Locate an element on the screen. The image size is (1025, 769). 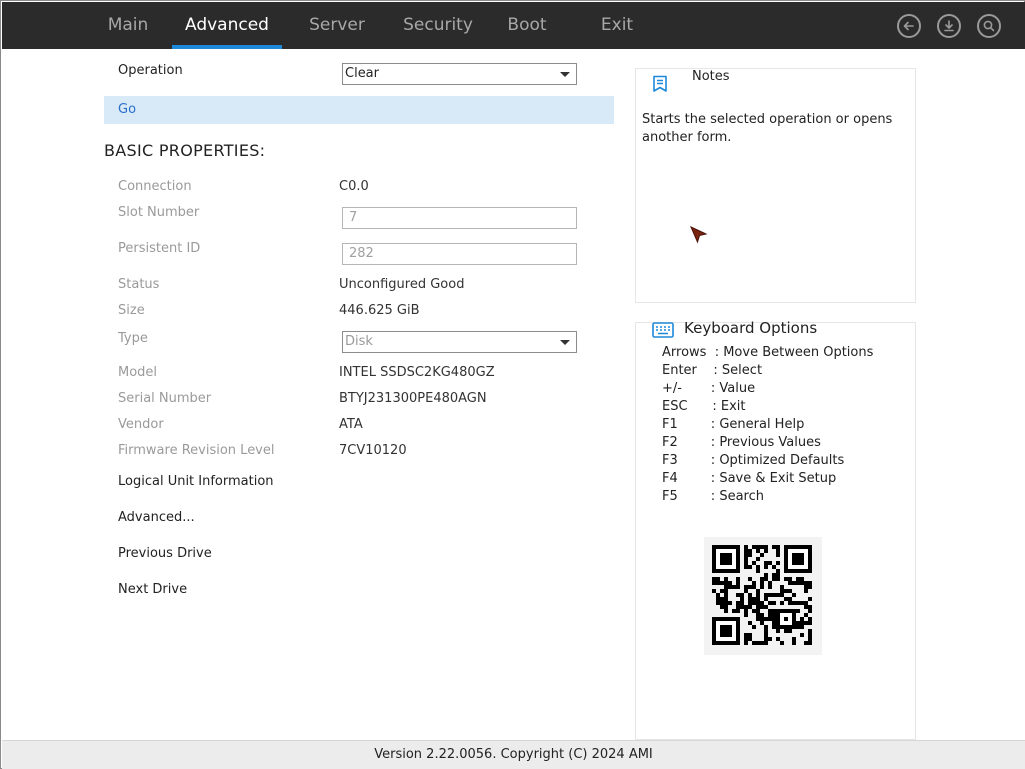
keyboard-options-title: Keyboard Options is located at coordinates (751, 328).